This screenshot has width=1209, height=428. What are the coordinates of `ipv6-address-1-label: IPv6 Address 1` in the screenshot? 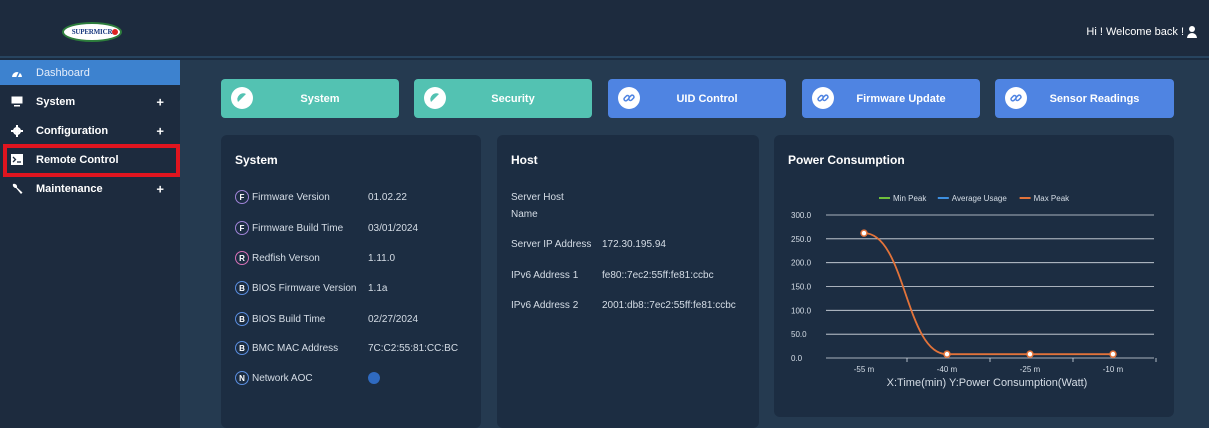 It's located at (545, 275).